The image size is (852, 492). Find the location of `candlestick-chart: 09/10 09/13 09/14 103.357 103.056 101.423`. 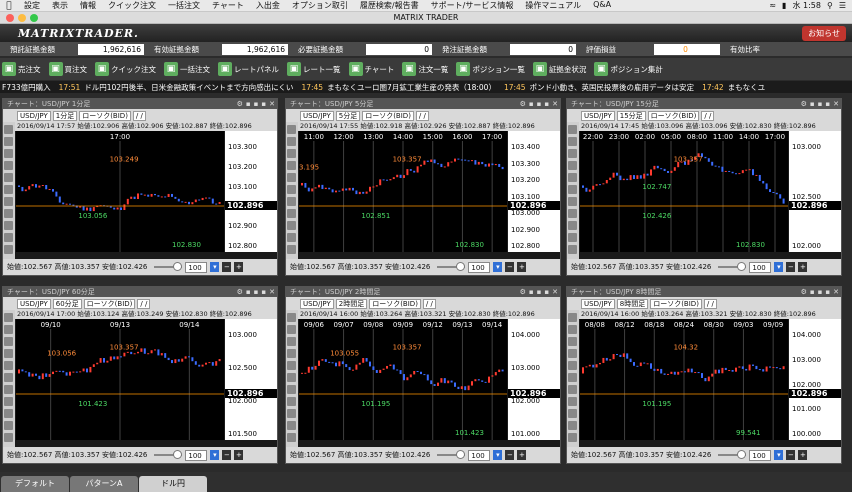

candlestick-chart: 09/10 09/13 09/14 103.357 103.056 101.423 is located at coordinates (120, 379).